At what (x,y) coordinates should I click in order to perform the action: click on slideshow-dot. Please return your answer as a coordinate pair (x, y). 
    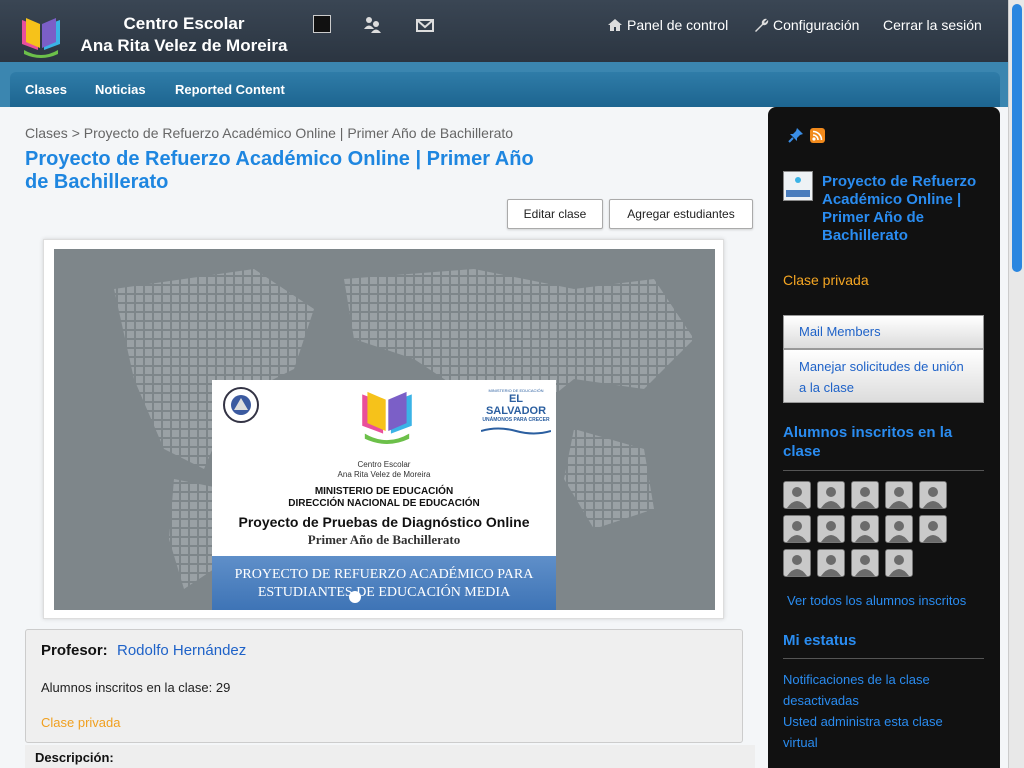
    Looking at the image, I should click on (355, 597).